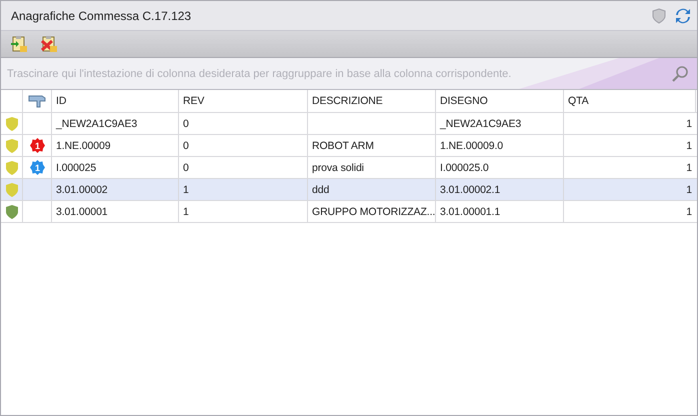 The width and height of the screenshot is (698, 416). I want to click on group-panel: Trascinare qui l'intestazione di colonna desiderata per raggruppare in base alla colonna corrispondente., so click(349, 74).